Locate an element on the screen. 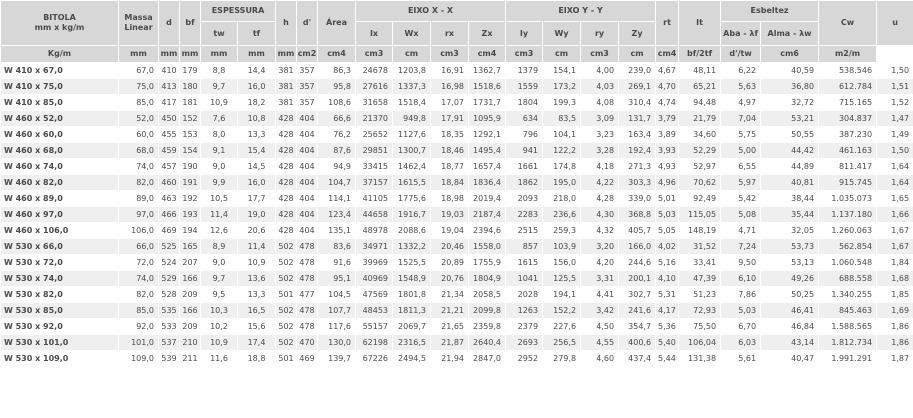 This screenshot has height=418, width=913. table-cell: 466 is located at coordinates (169, 214).